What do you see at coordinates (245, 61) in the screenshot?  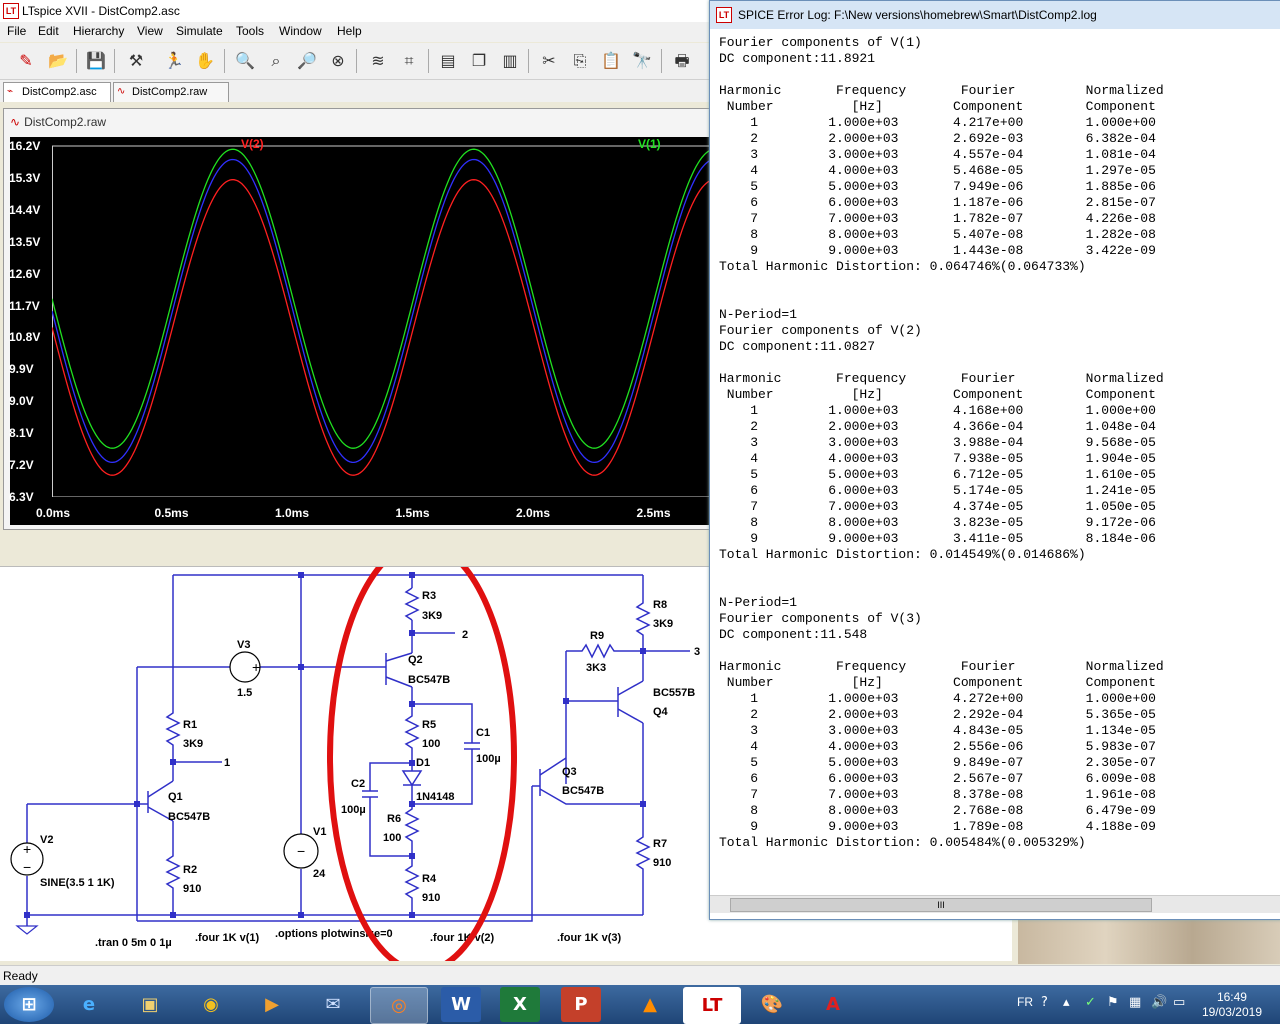 I see `zoom-in-icon: 🔍` at bounding box center [245, 61].